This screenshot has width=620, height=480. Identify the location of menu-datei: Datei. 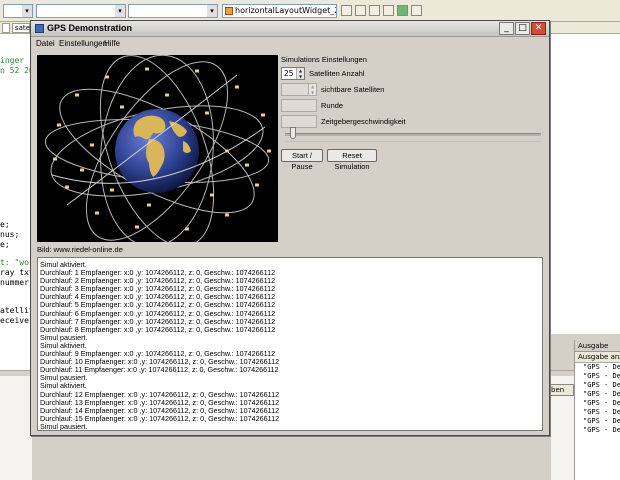
(45, 43).